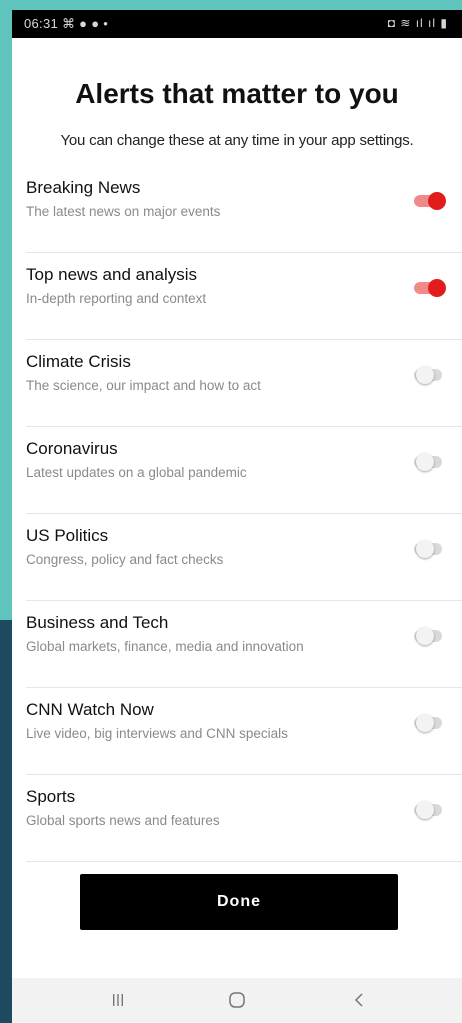 The image size is (462, 1023). I want to click on clock: 06:31, so click(41, 23).